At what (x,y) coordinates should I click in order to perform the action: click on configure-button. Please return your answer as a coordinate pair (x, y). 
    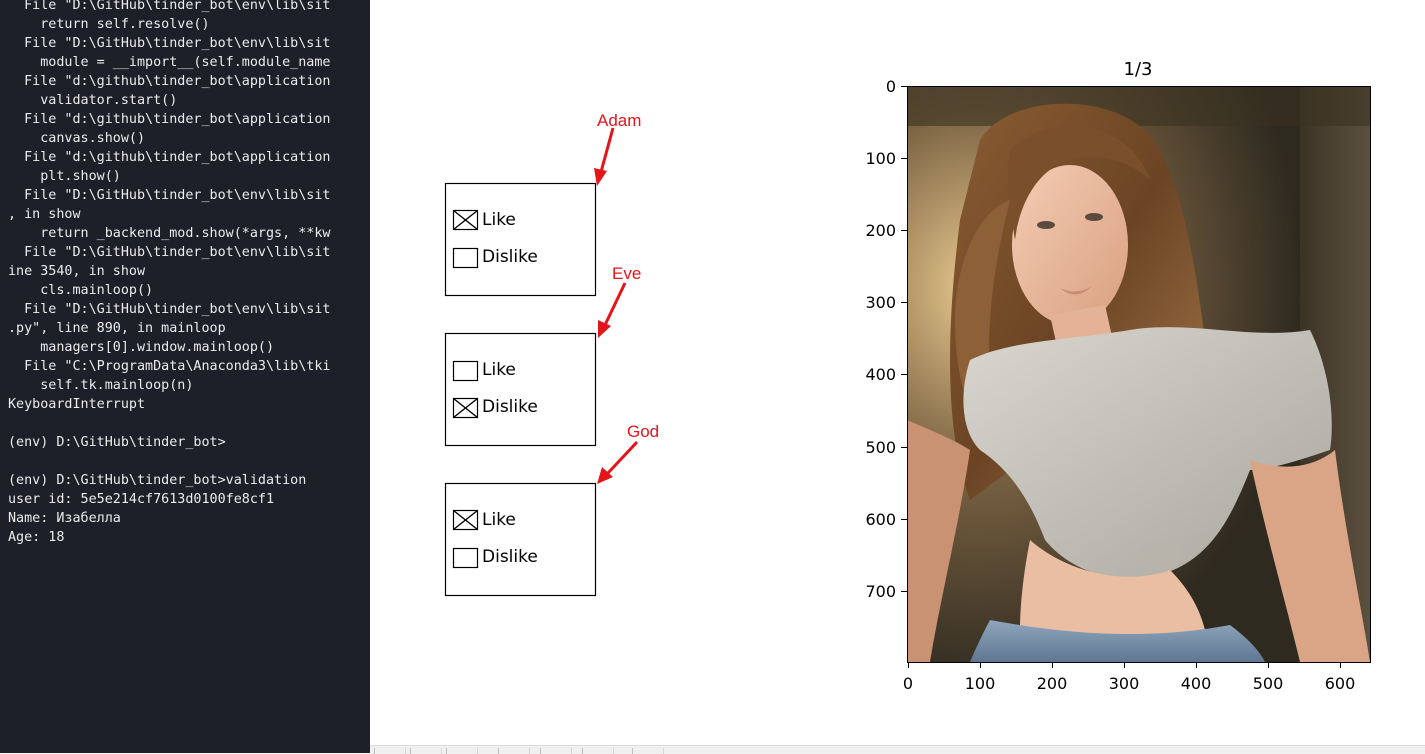
    Looking at the image, I should click on (598, 751).